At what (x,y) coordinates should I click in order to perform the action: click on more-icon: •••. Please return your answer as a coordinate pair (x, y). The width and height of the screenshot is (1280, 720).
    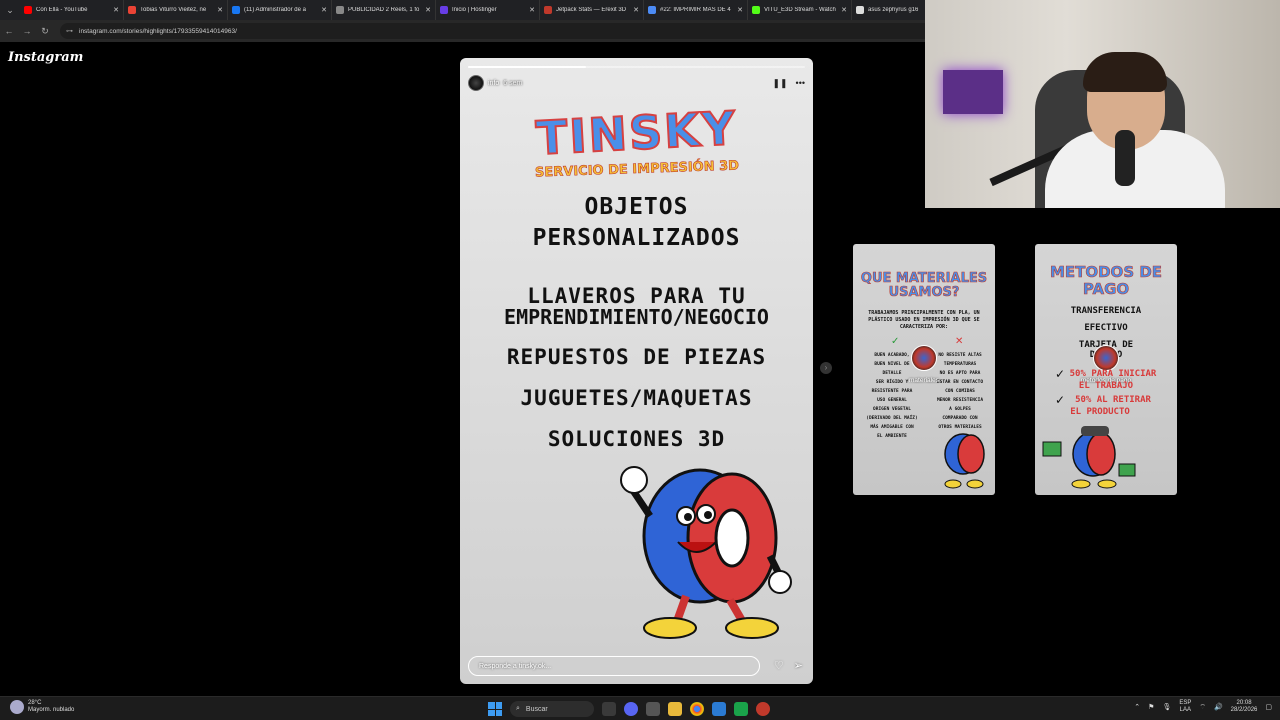
    Looking at the image, I should click on (800, 83).